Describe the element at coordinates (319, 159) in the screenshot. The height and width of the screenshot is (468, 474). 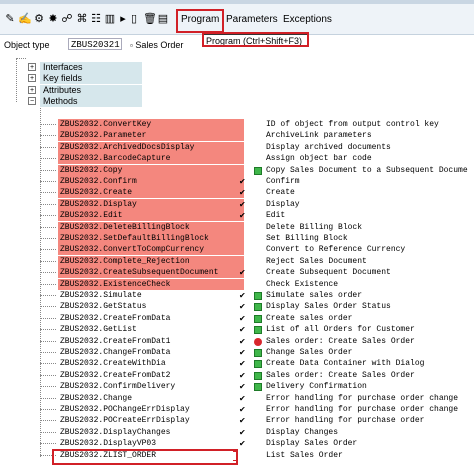
I see `method-description: Assign object bar code` at that location.